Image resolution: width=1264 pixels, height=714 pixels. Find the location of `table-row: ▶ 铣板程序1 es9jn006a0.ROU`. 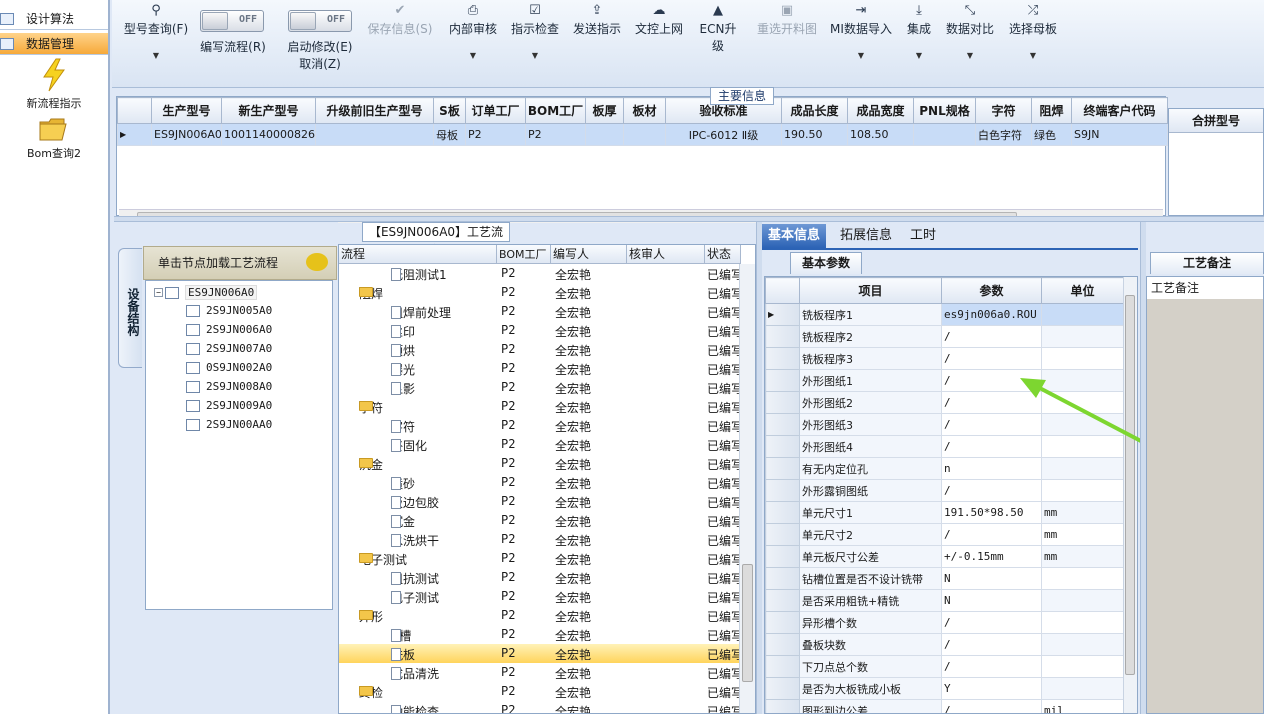

table-row: ▶ 铣板程序1 es9jn006a0.ROU is located at coordinates (944, 314).